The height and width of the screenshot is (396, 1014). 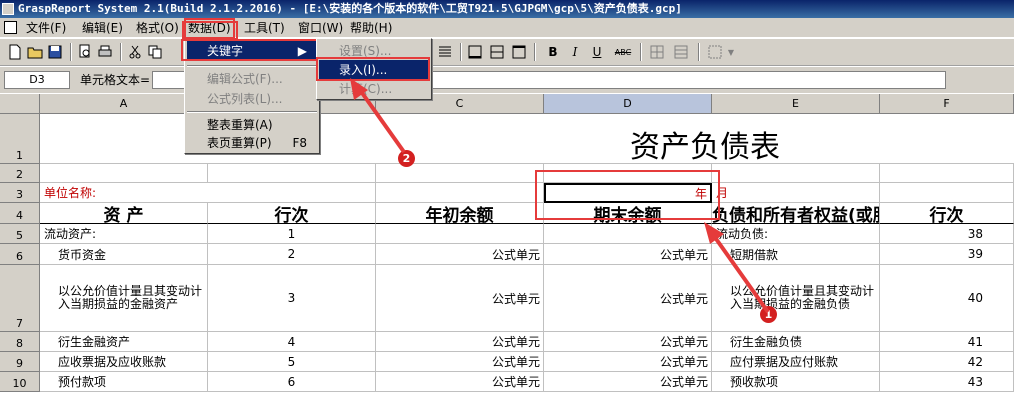 I want to click on cell-e5: 流动负债:, so click(x=796, y=234).